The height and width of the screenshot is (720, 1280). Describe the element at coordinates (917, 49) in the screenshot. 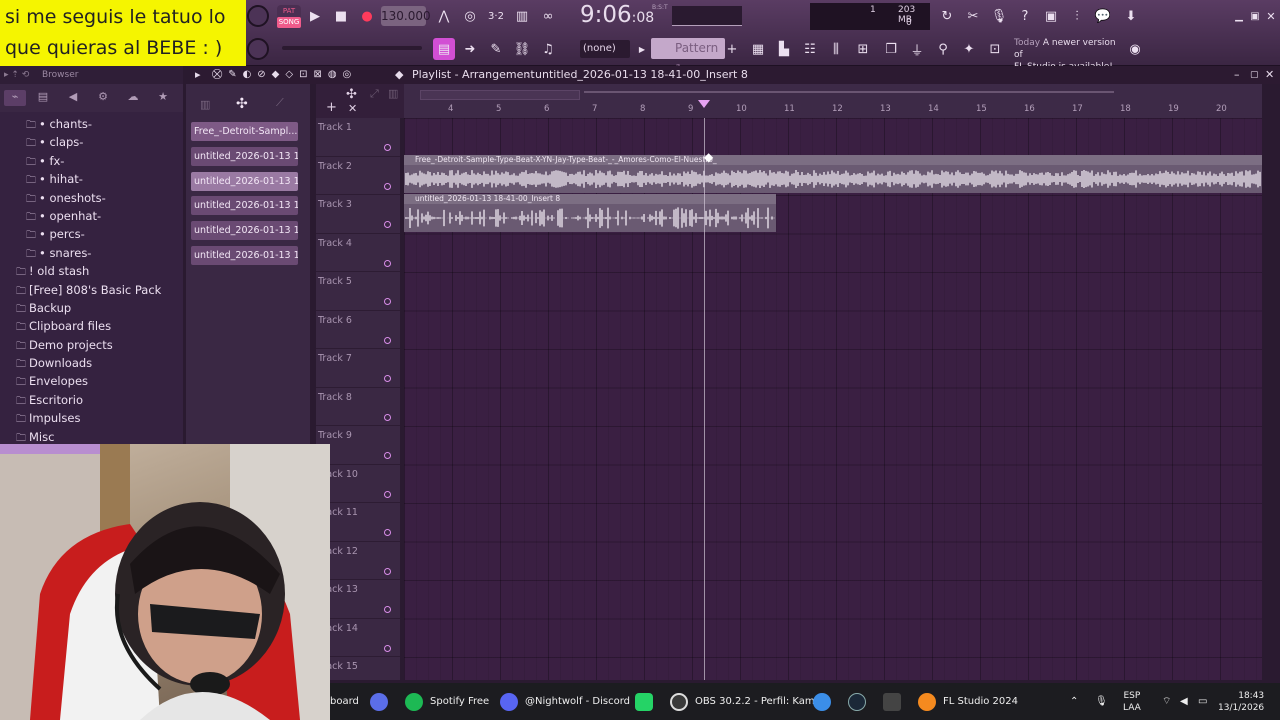

I see `plug-icon: ⏚` at that location.